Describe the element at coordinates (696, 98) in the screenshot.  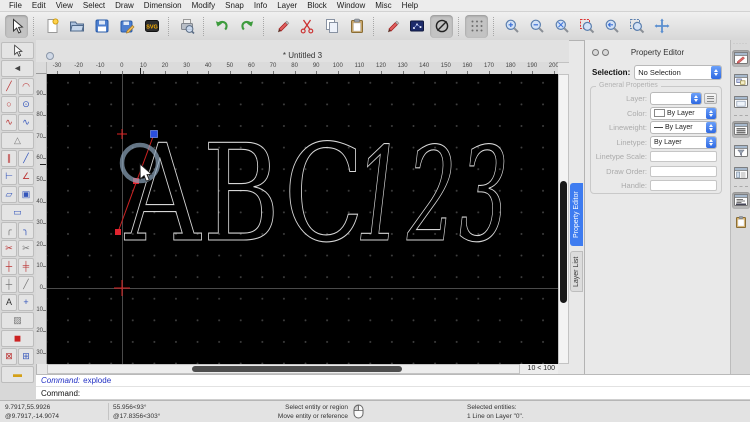
I see `layer-stepper` at that location.